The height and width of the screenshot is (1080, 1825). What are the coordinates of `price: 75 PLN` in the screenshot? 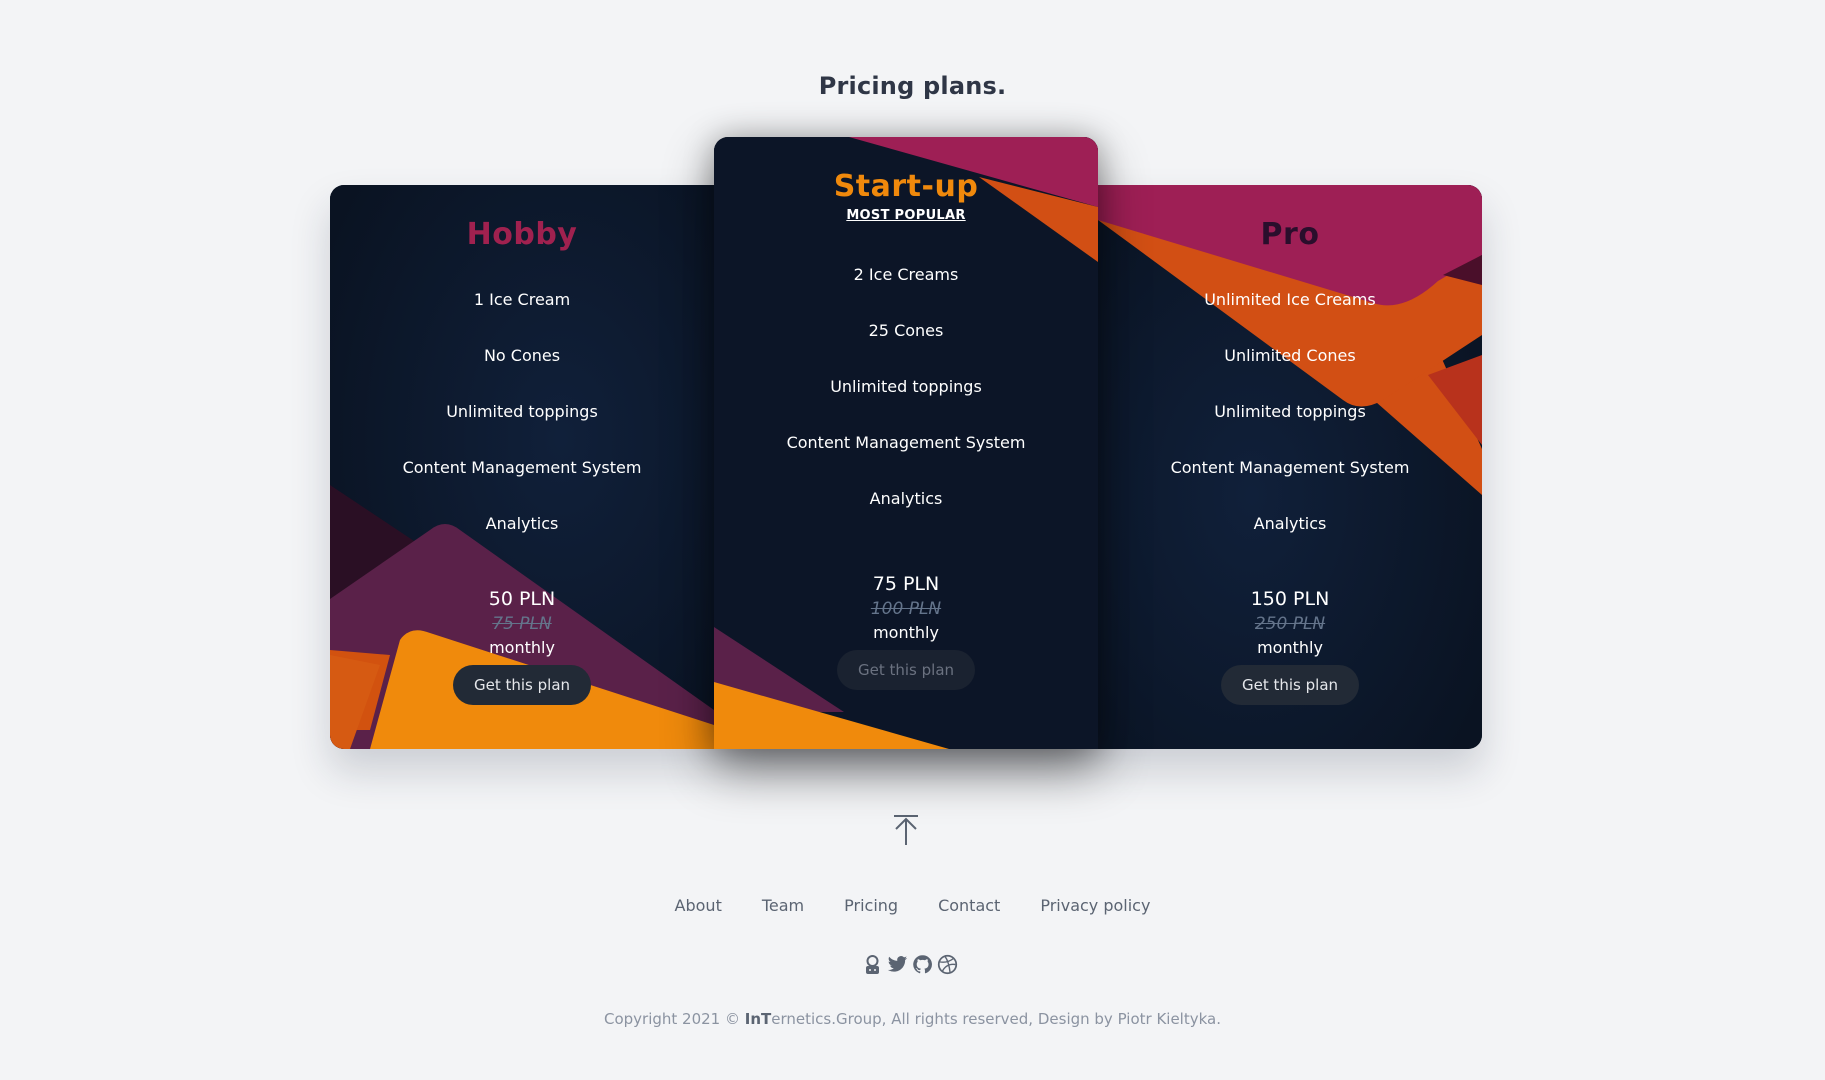 It's located at (906, 584).